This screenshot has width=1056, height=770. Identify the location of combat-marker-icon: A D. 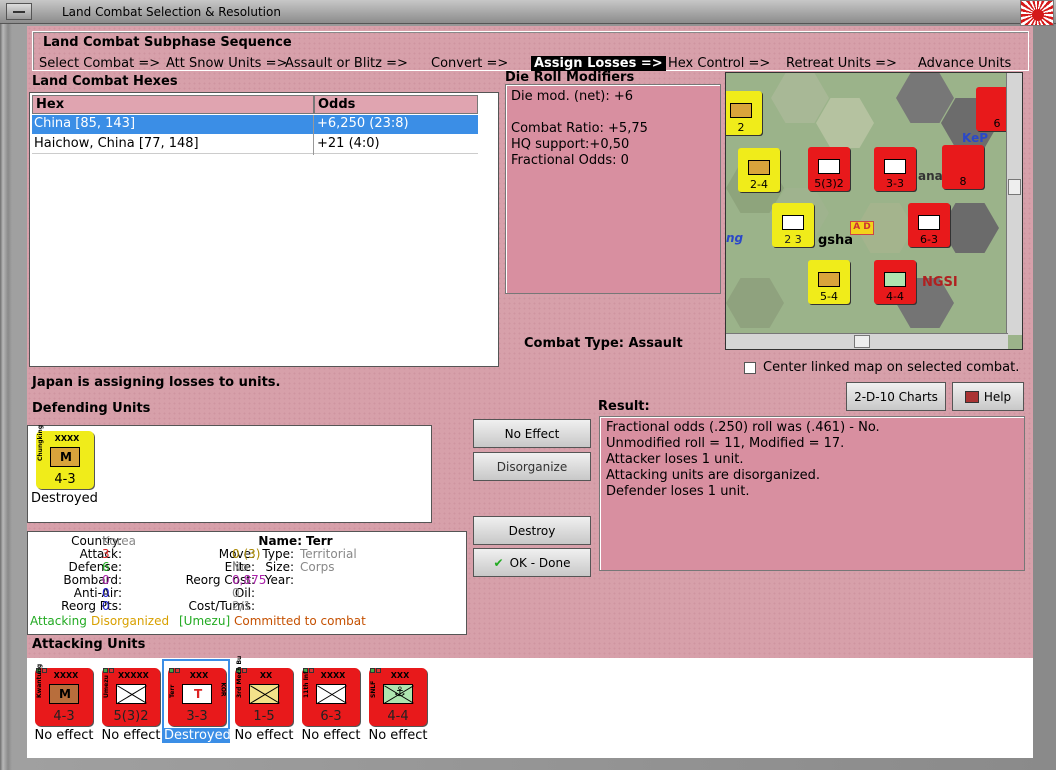
(862, 228).